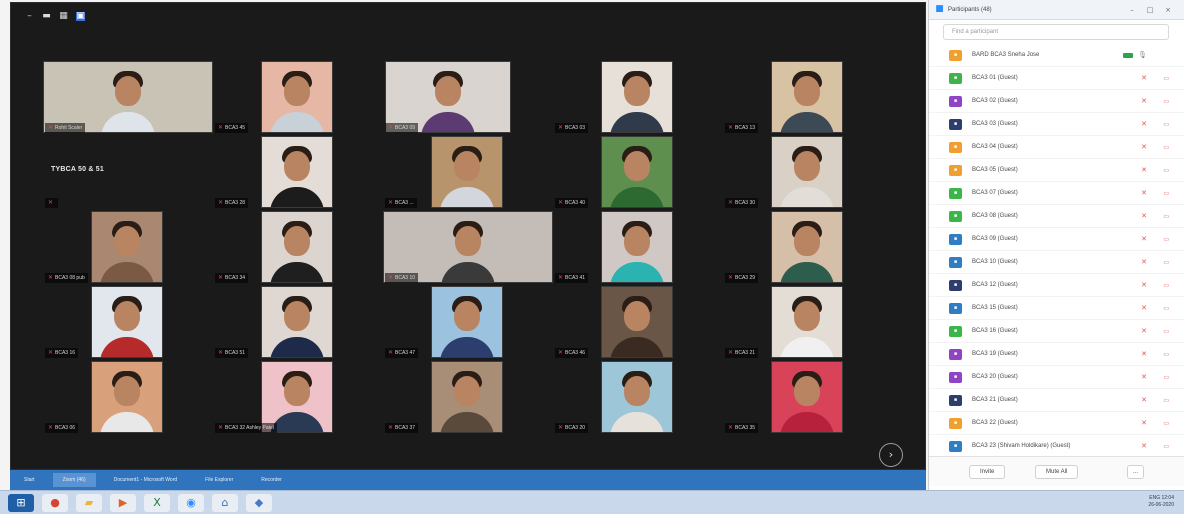 The width and height of the screenshot is (1184, 514). I want to click on participant-row: ■ BCA3 04 (Guest) ✕ ▭, so click(1056, 147).